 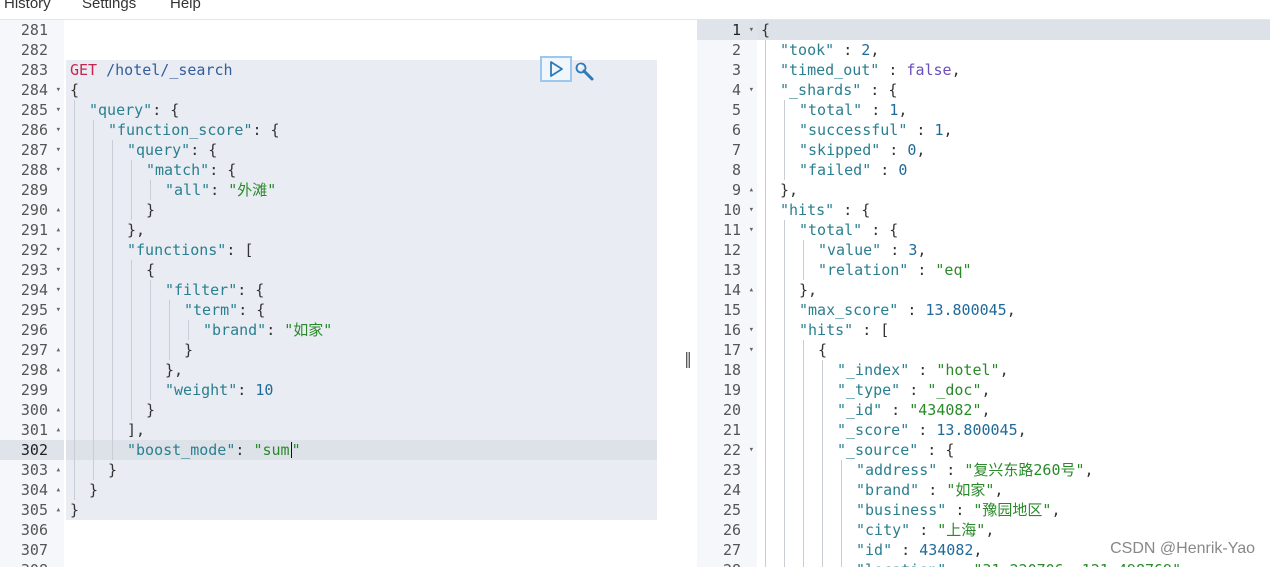 I want to click on line-number-text: 7, so click(x=736, y=150).